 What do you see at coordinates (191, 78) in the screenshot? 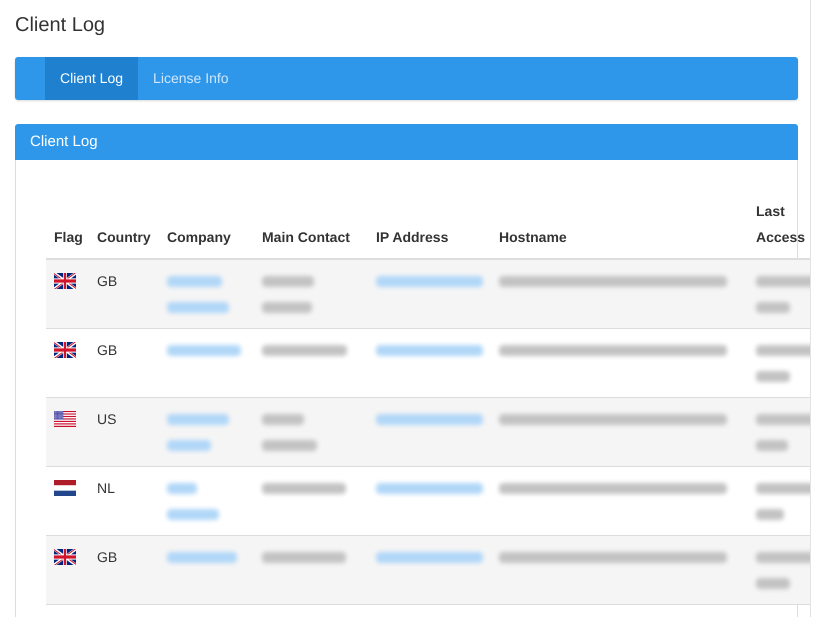
I see `tab: License Info` at bounding box center [191, 78].